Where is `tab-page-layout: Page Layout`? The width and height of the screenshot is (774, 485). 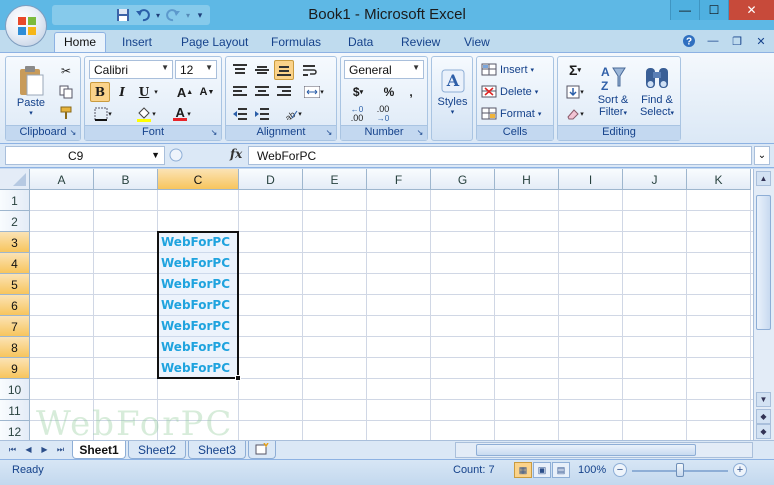 tab-page-layout: Page Layout is located at coordinates (214, 42).